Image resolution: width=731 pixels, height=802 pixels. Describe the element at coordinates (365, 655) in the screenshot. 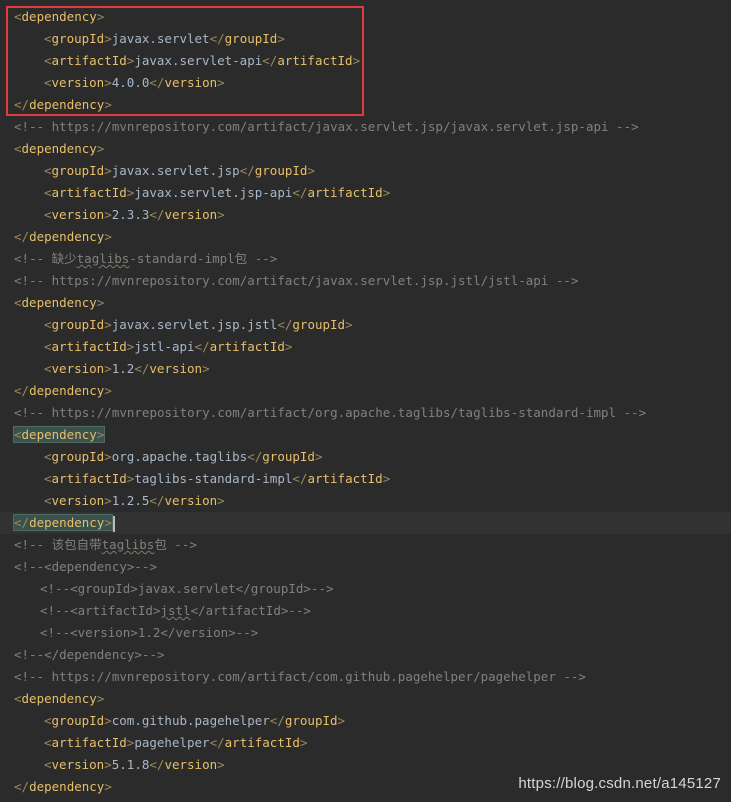

I see `code-line: <!--</dependency>-->` at that location.